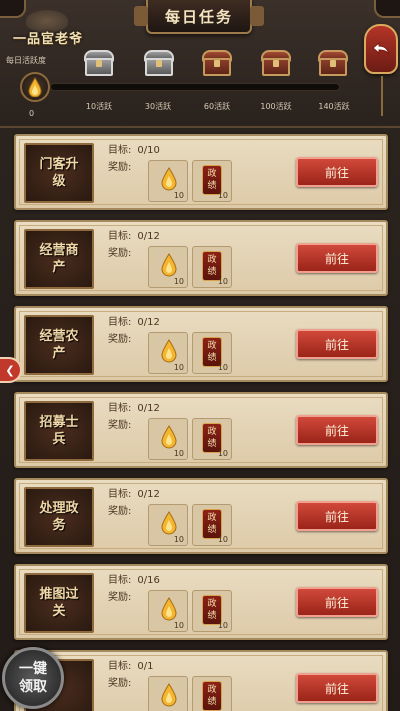 Image resolution: width=400 pixels, height=711 pixels. What do you see at coordinates (99, 106) in the screenshot?
I see `tier-label-1: 10活跃` at bounding box center [99, 106].